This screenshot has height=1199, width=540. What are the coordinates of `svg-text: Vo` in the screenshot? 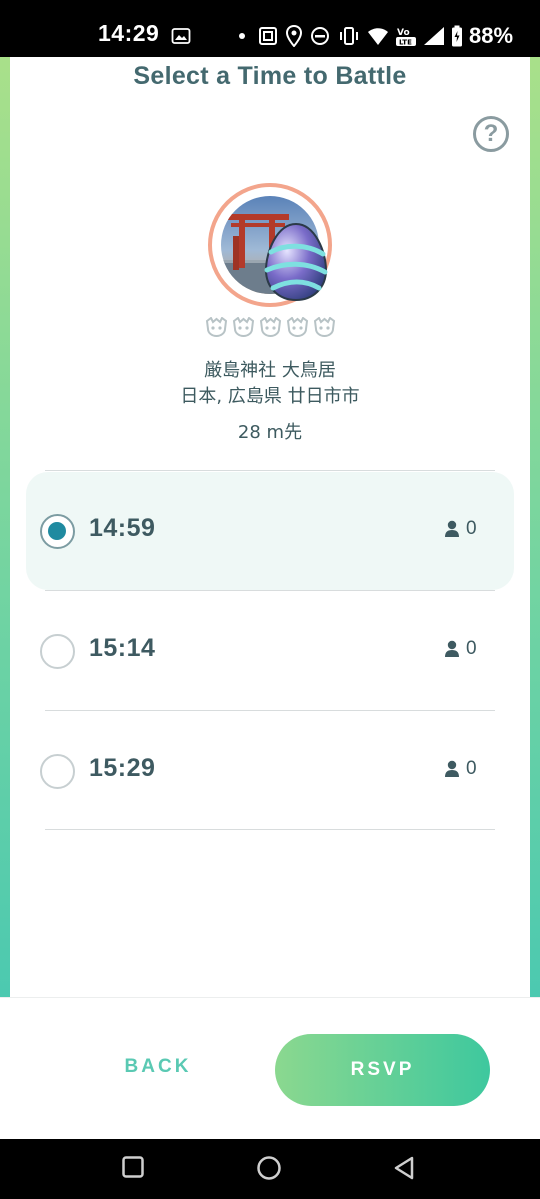 It's located at (403, 33).